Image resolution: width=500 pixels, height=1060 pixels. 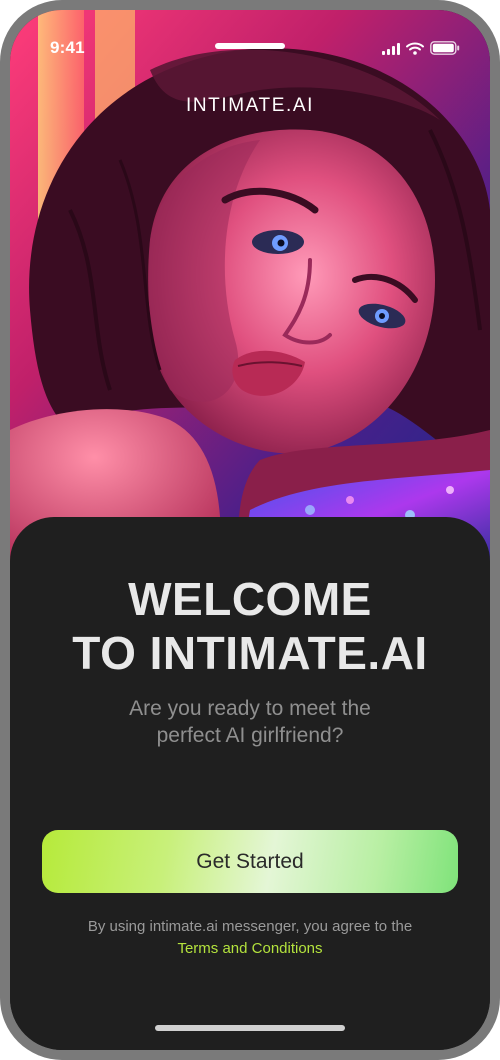 I want to click on welcome-heading-line-2: TO INTIMATE.AI, so click(x=250, y=653).